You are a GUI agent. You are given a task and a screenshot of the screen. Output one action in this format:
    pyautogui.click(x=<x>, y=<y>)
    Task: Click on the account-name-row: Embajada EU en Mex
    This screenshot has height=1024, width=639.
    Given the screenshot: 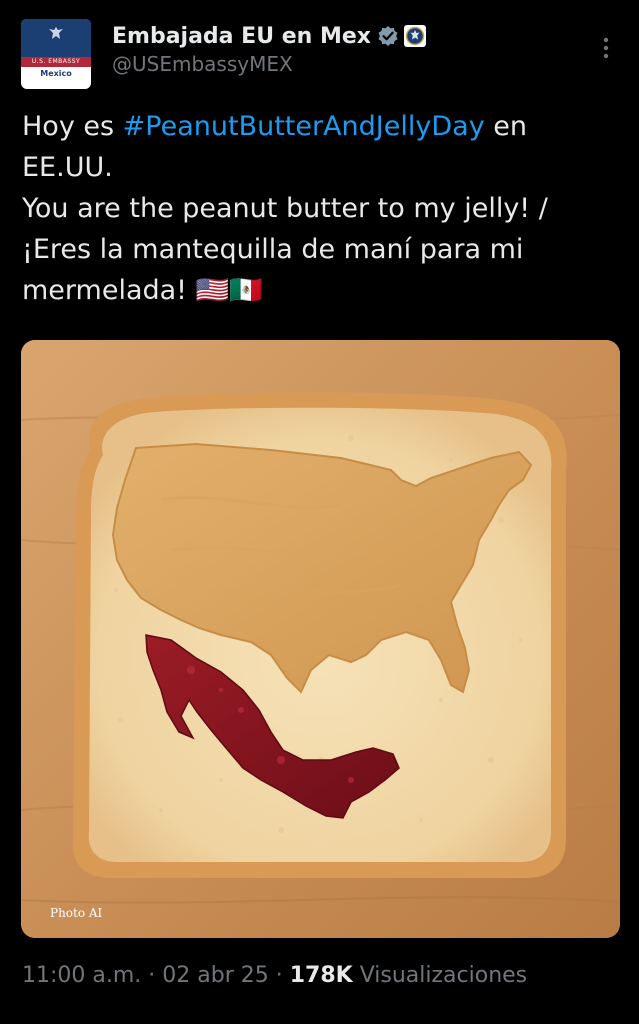 What is the action you would take?
    pyautogui.click(x=269, y=36)
    